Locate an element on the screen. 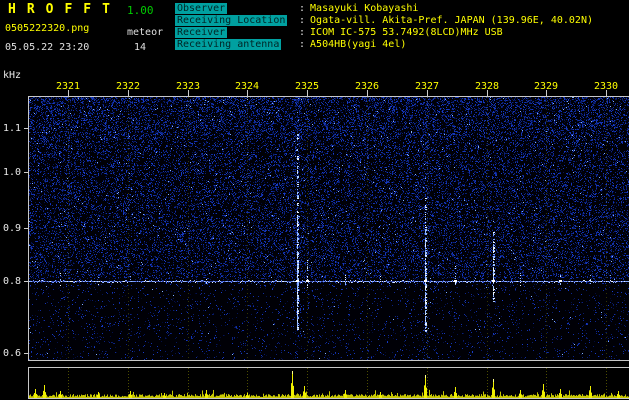  output-filename: 0505222320.png is located at coordinates (47, 28).